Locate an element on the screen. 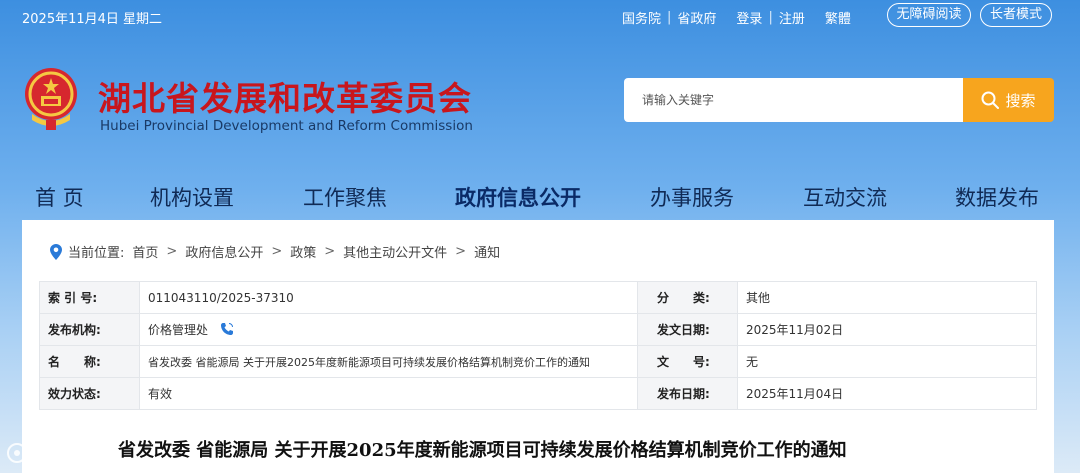  nav-services: 办事服务 is located at coordinates (692, 197).